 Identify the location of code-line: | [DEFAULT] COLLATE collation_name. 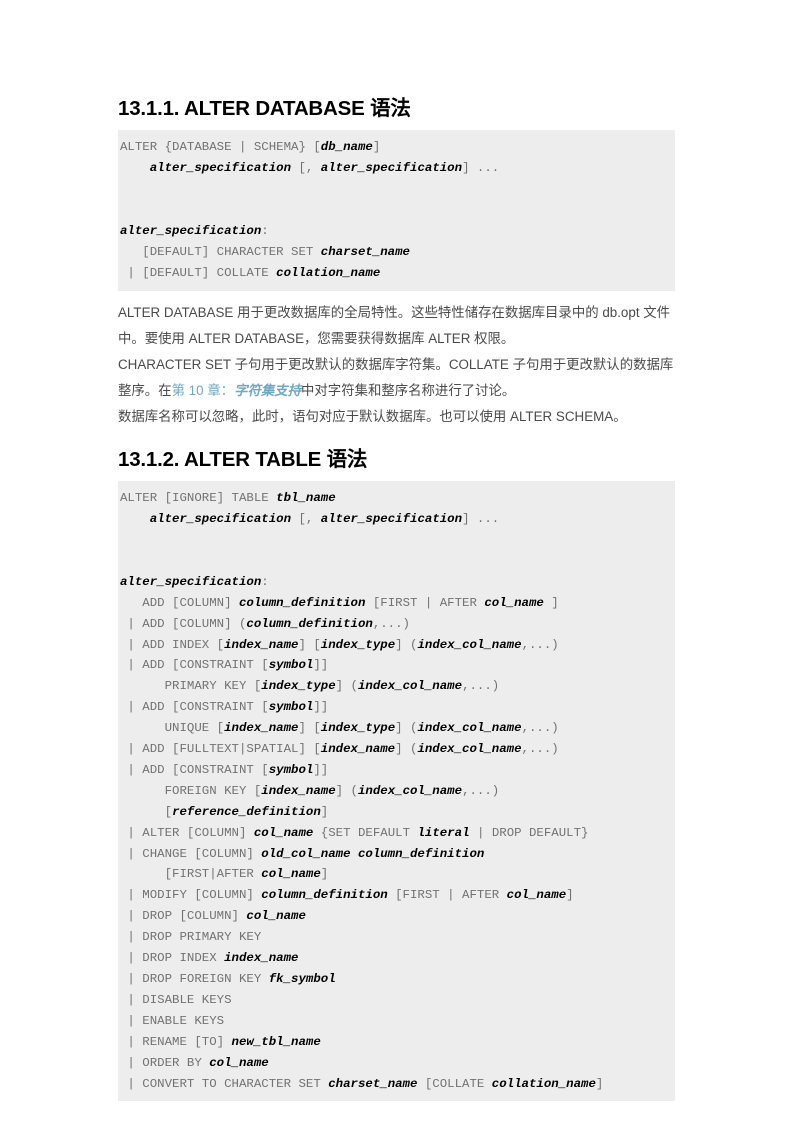
(396, 273).